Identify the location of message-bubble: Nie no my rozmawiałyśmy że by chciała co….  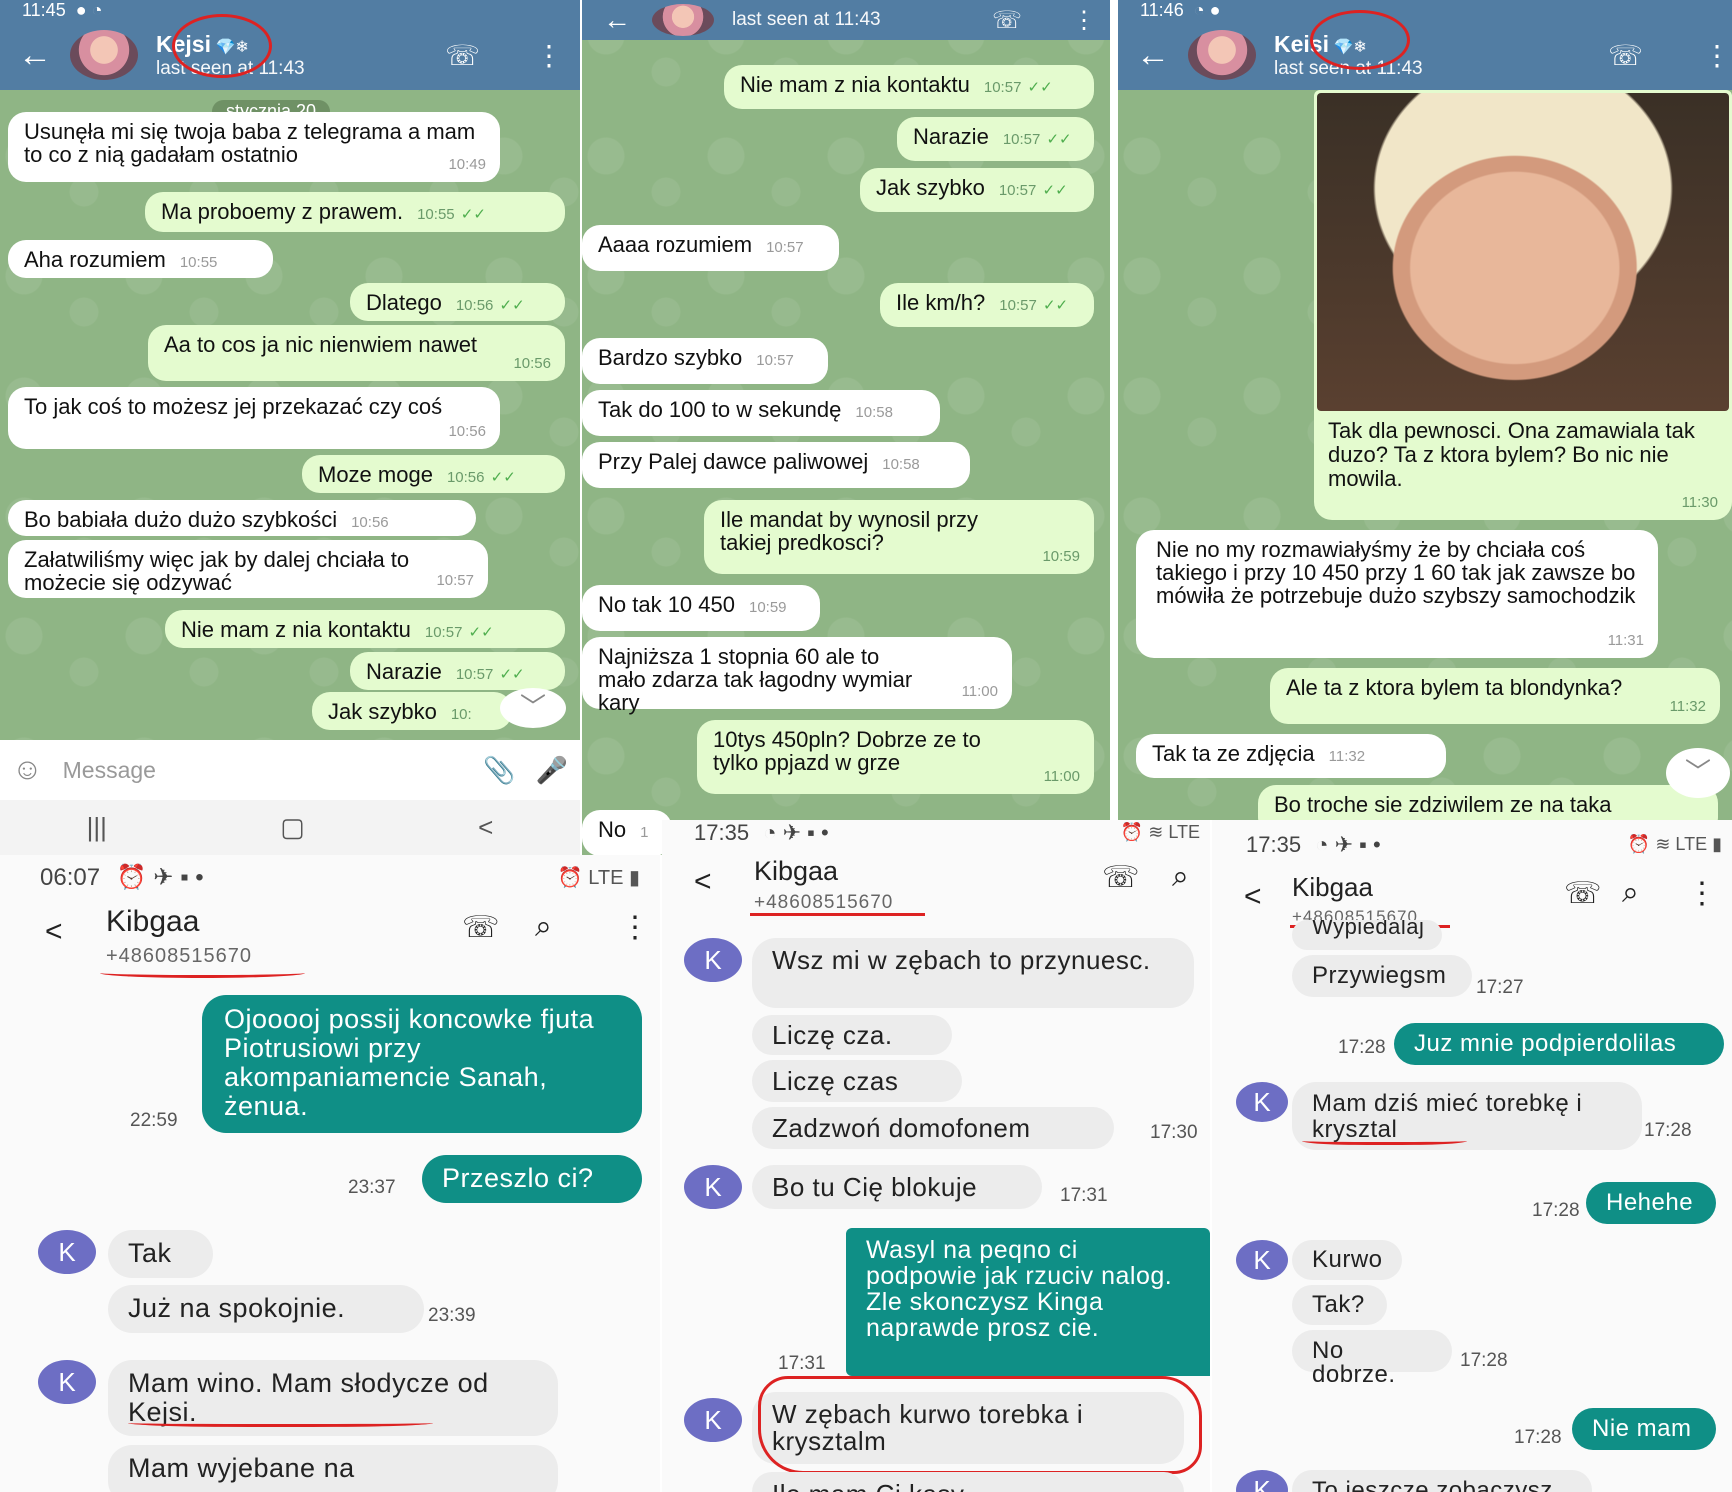
(1397, 594).